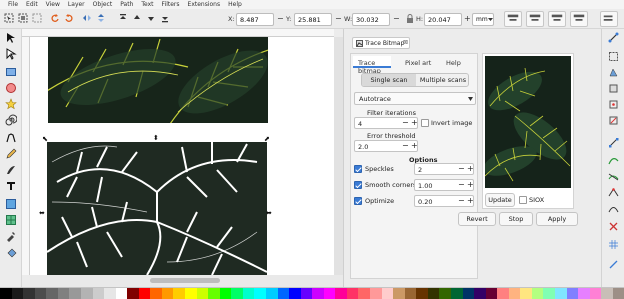 The image size is (624, 299). What do you see at coordinates (613, 56) in the screenshot?
I see `snap-bbox-icon` at bounding box center [613, 56].